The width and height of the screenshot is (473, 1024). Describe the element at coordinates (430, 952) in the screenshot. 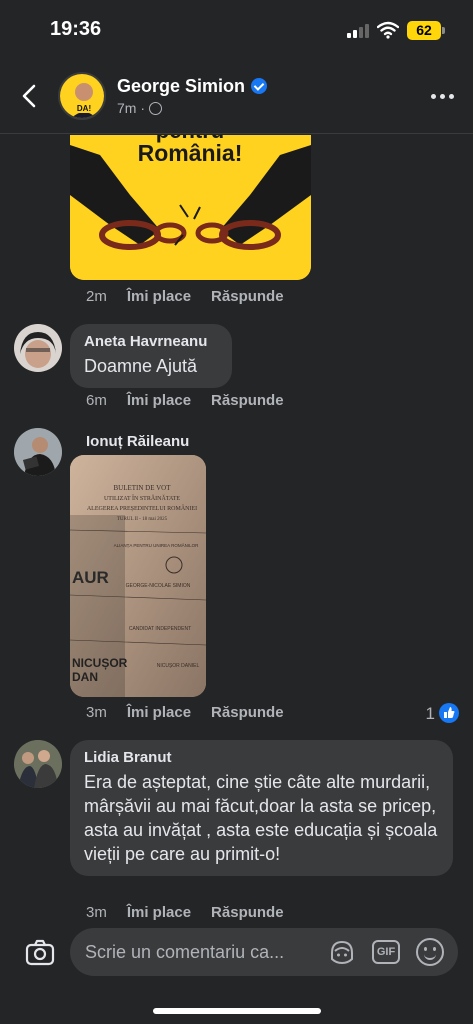

I see `emoji-icon` at that location.